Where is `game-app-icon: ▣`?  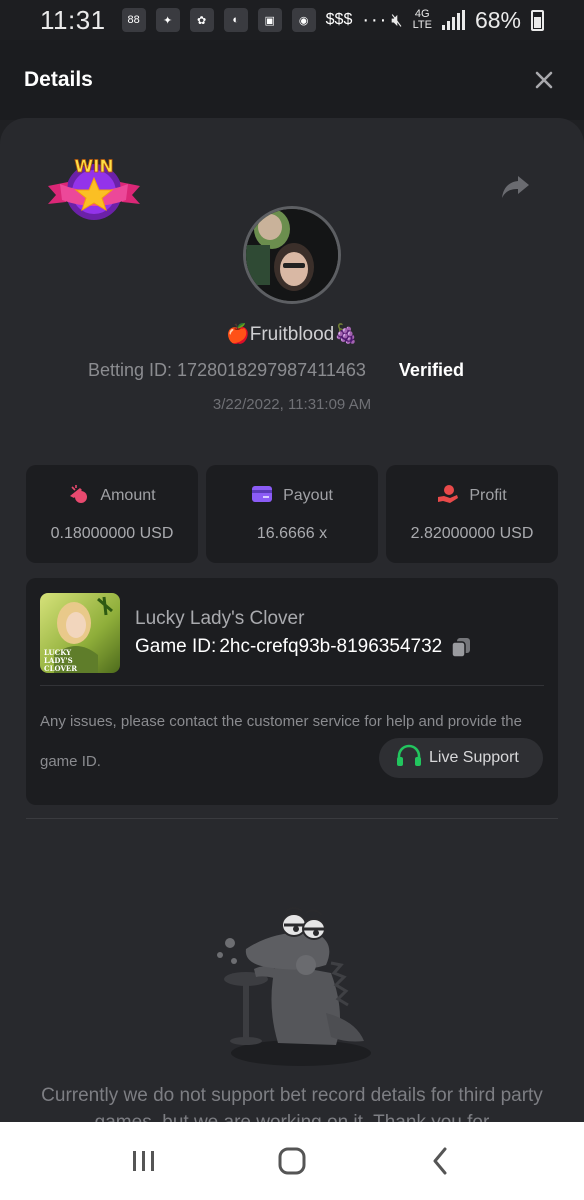 game-app-icon: ▣ is located at coordinates (269, 20).